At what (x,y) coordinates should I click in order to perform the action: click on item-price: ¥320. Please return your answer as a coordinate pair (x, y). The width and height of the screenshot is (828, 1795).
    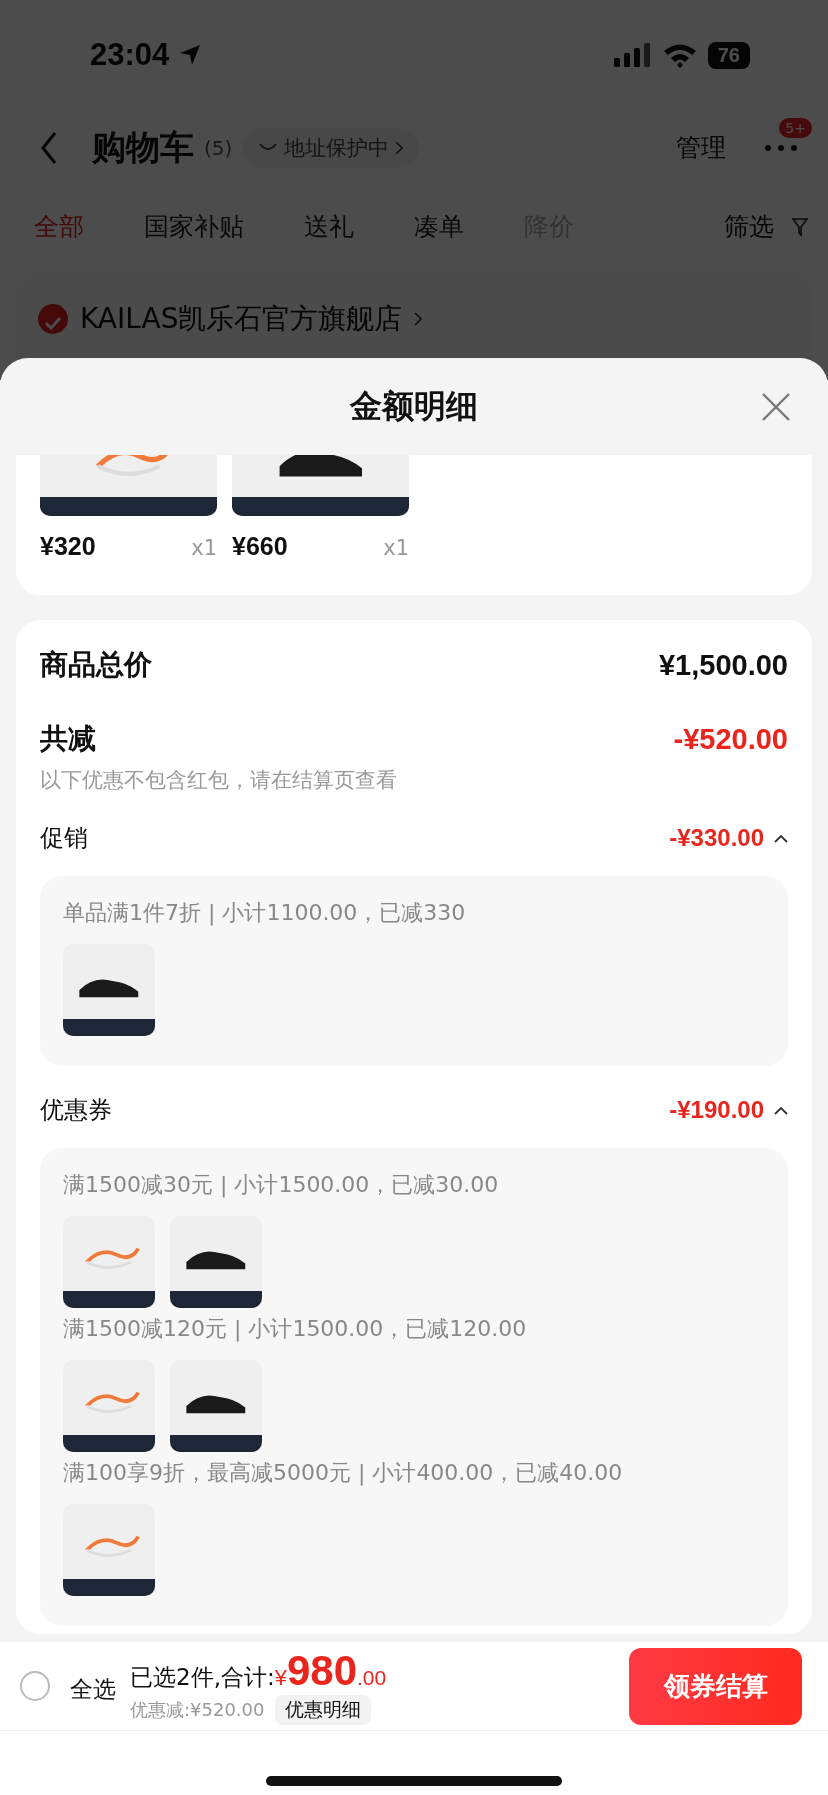
    Looking at the image, I should click on (68, 546).